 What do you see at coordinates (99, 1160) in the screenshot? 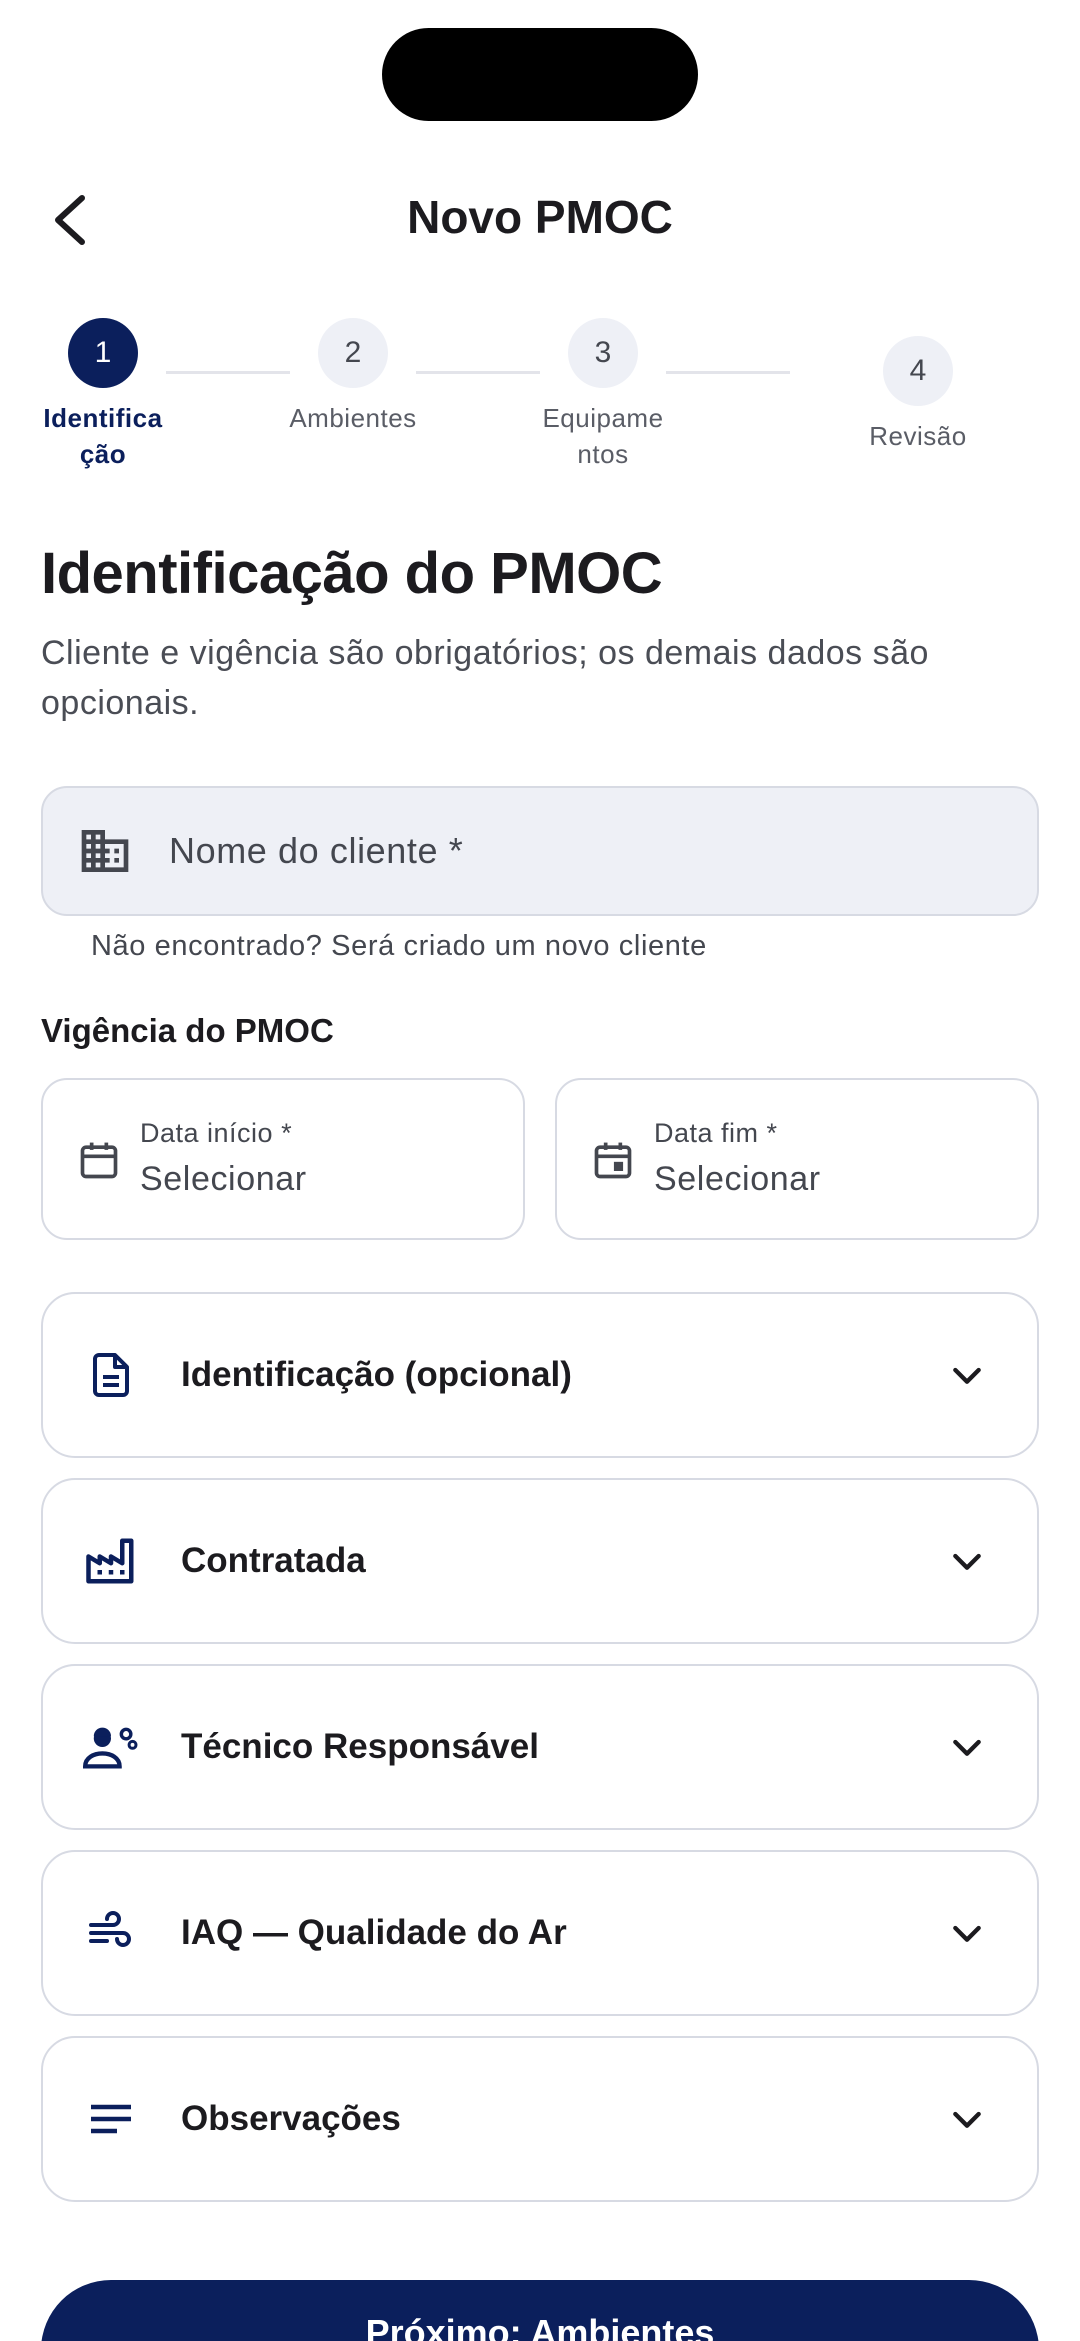
I see `calendar-icon` at bounding box center [99, 1160].